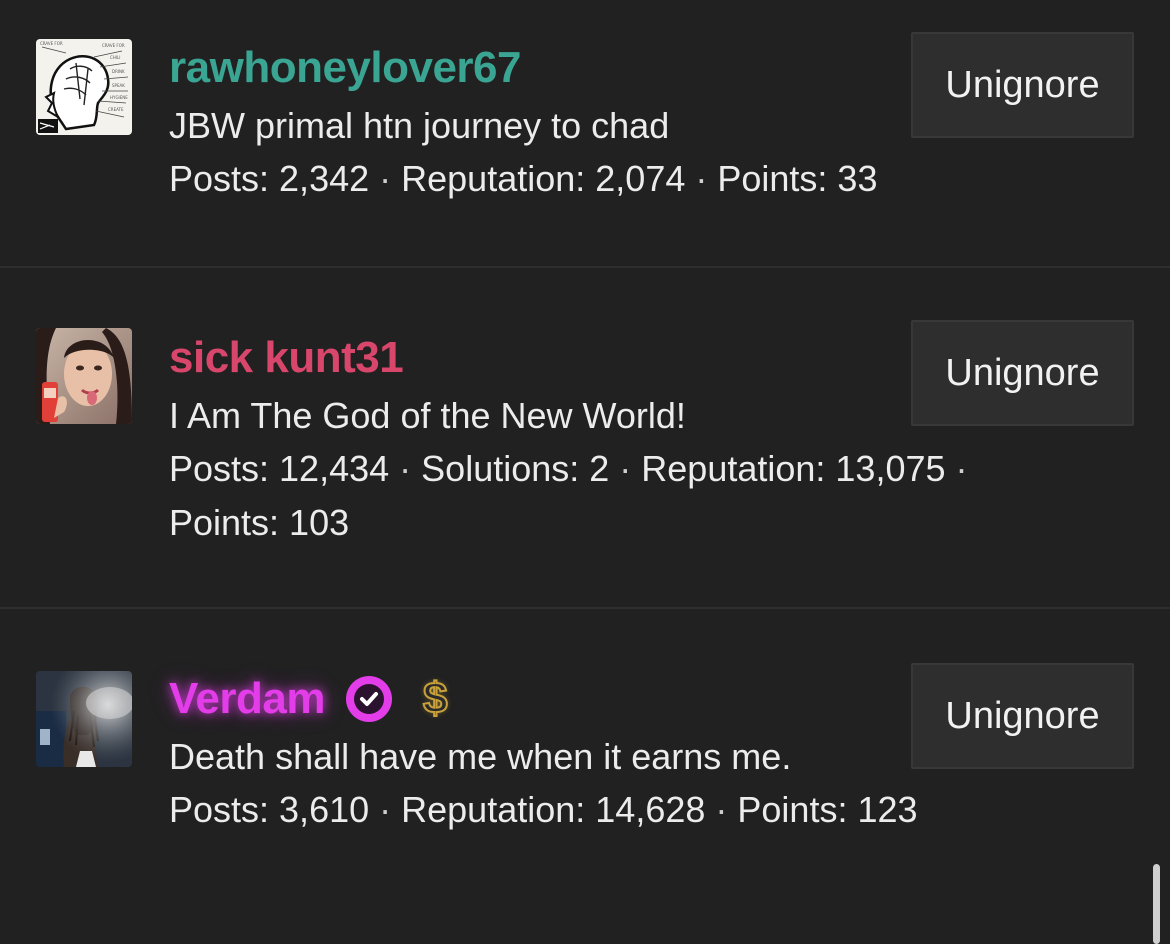  Describe the element at coordinates (345, 68) in the screenshot. I see `username-link: rawhoneylover67` at that location.